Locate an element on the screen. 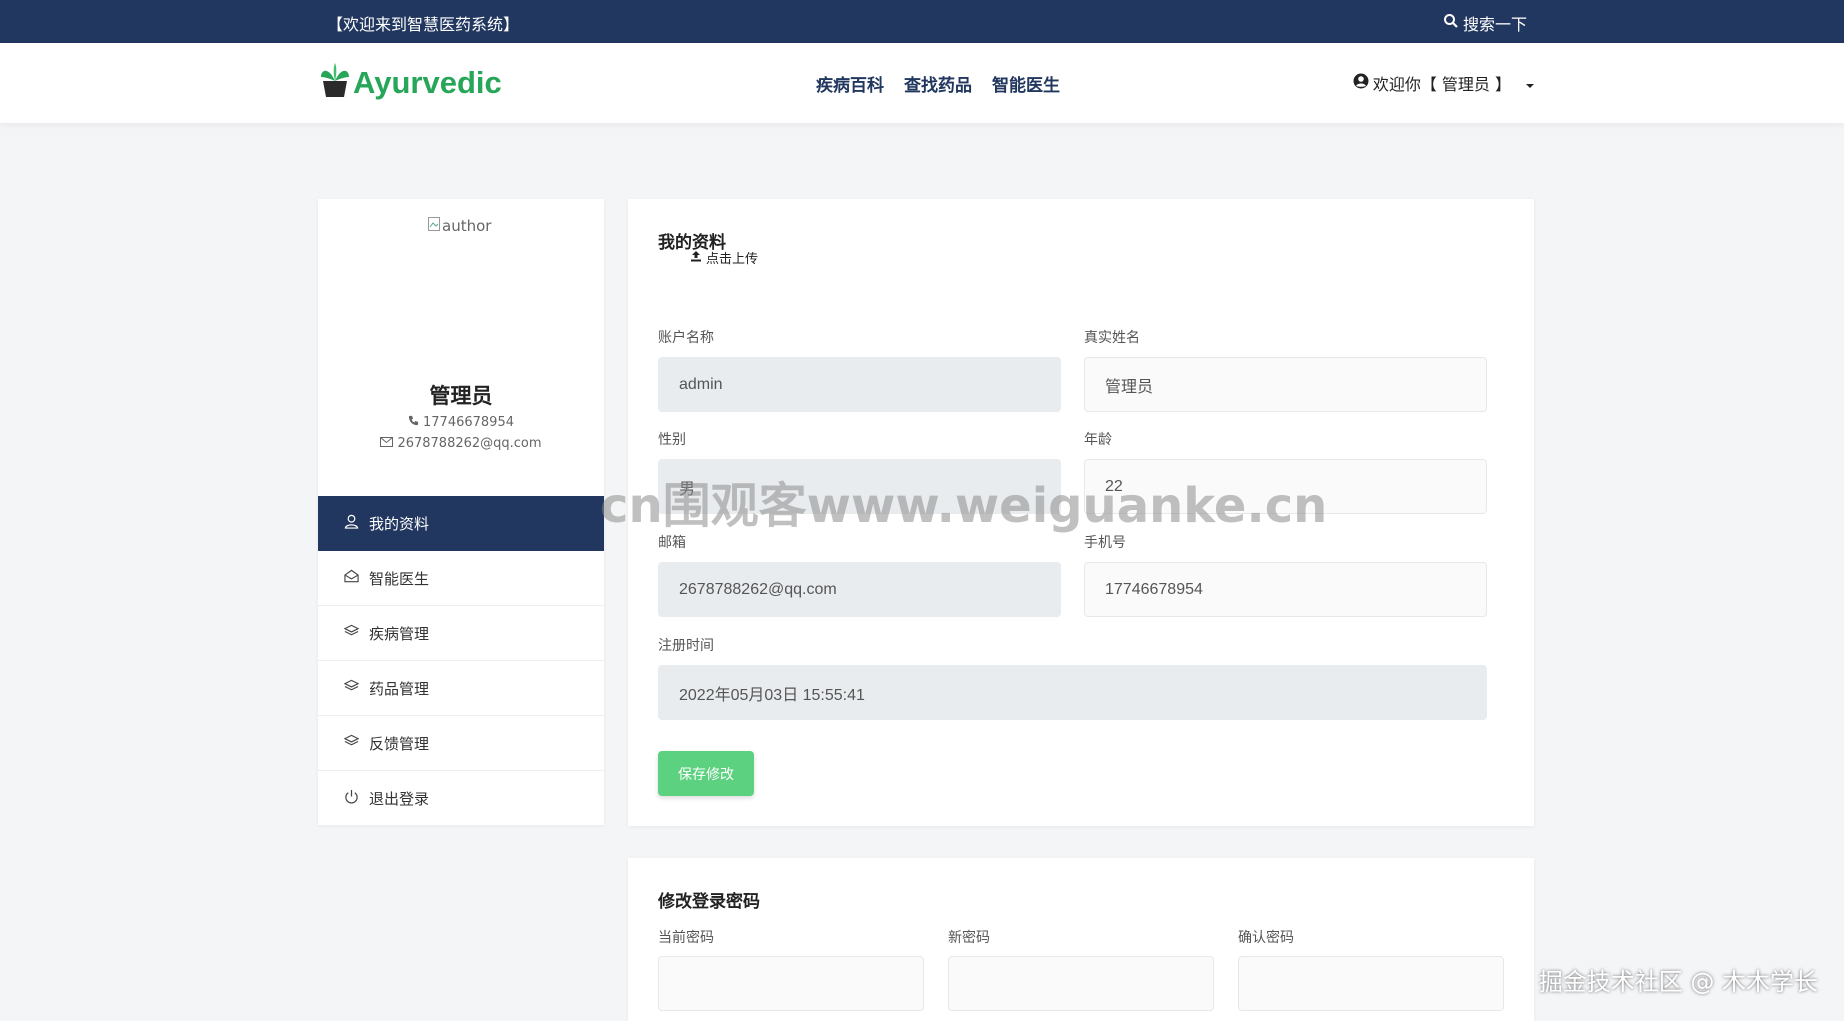  envelope-icon is located at coordinates (387, 443).